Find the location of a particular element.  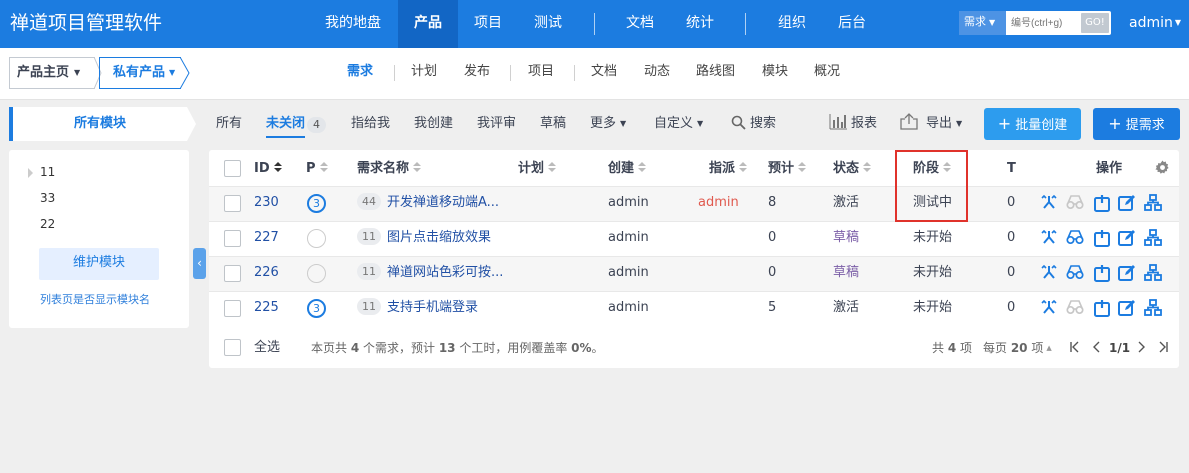

column-header-estimate: 预计 is located at coordinates (787, 169).